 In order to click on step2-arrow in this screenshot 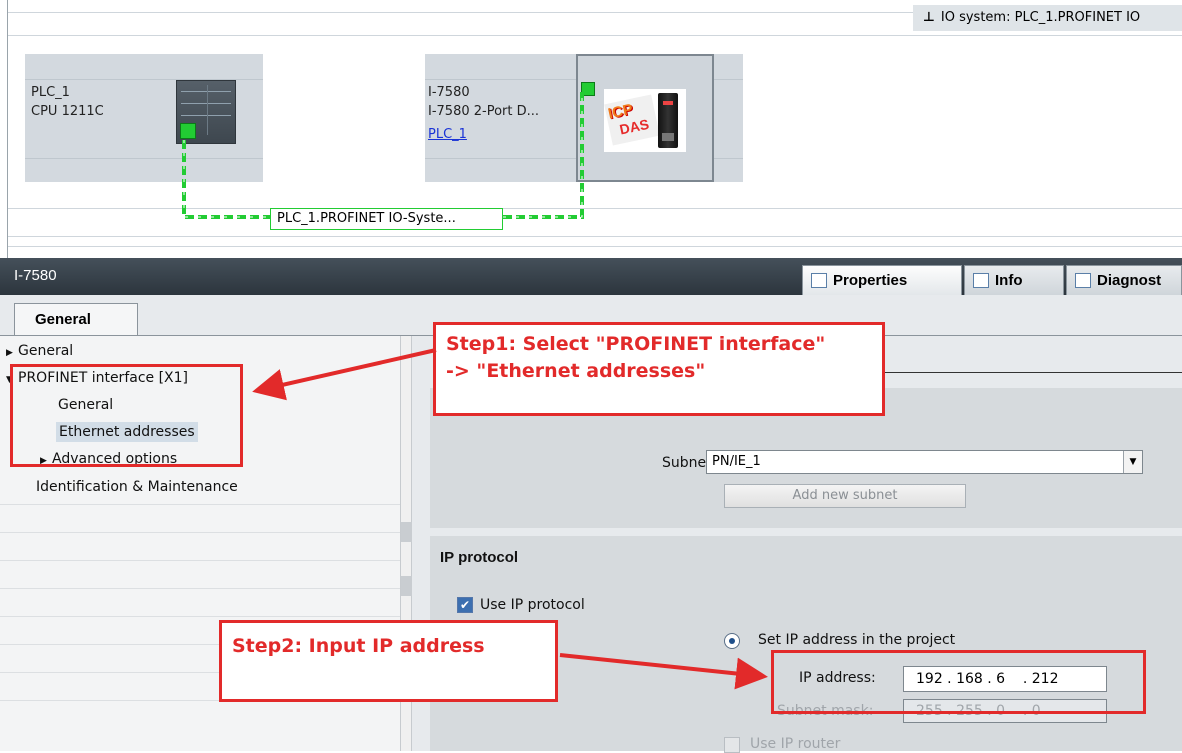, I will do `click(663, 671)`.